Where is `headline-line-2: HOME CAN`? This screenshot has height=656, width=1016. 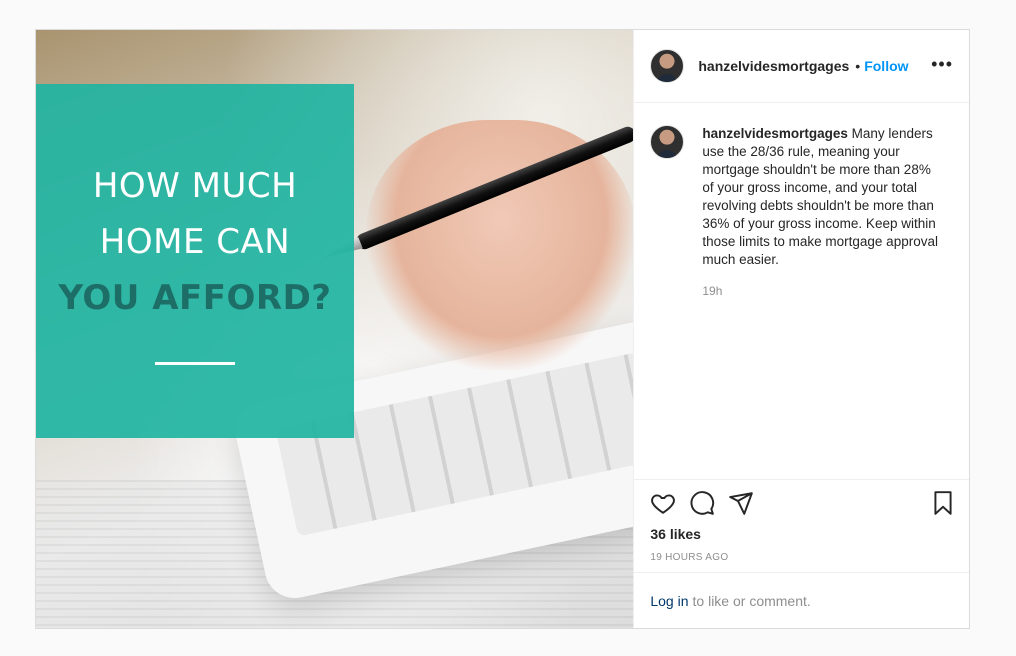
headline-line-2: HOME CAN is located at coordinates (195, 242).